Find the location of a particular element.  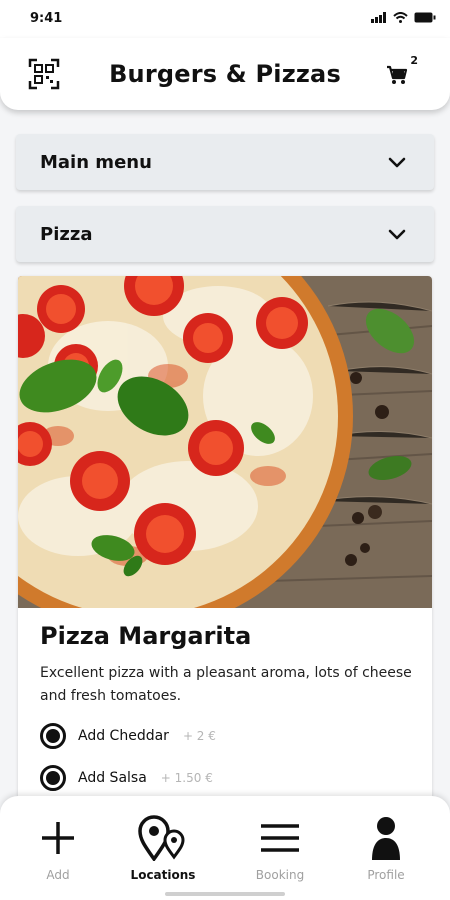

category-dropdown: Pizza is located at coordinates (225, 234).